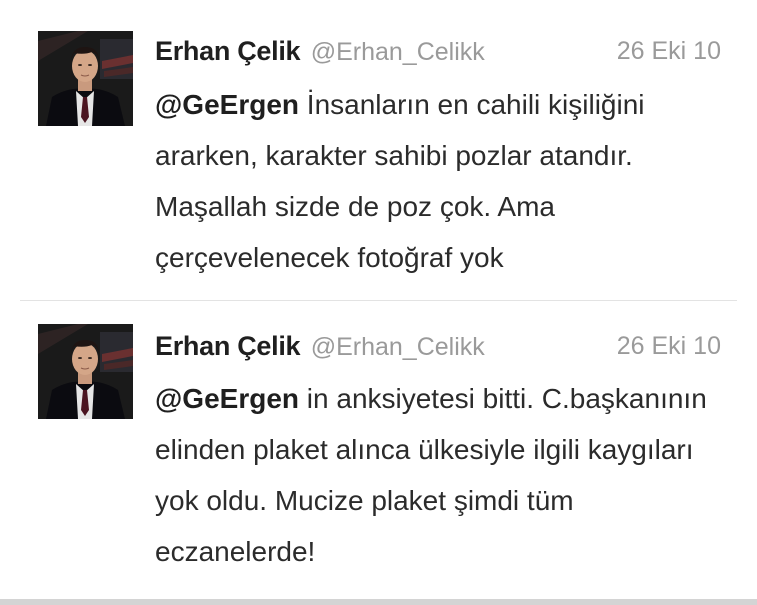 This screenshot has width=757, height=605. I want to click on tweet-divider, so click(378, 300).